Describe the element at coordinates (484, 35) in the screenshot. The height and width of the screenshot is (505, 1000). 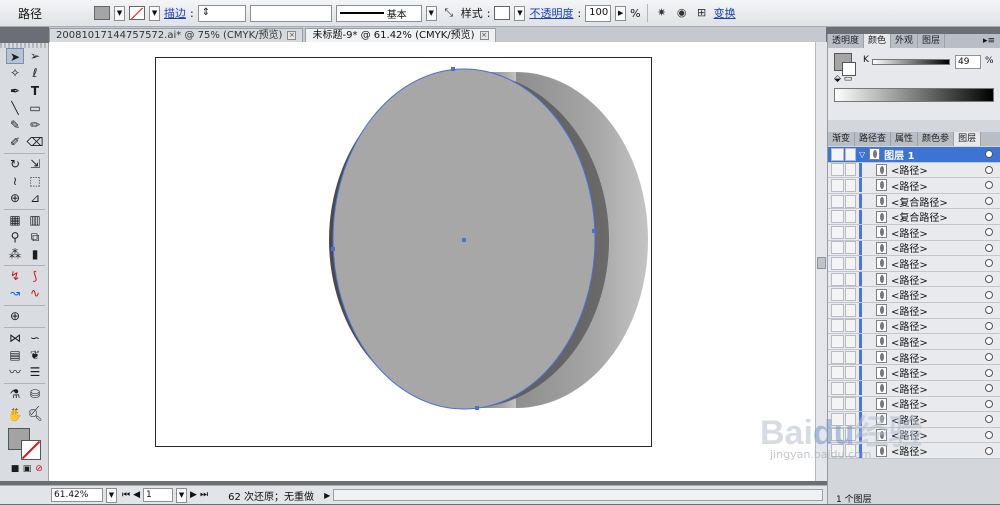
I see `close-icon: ×` at that location.